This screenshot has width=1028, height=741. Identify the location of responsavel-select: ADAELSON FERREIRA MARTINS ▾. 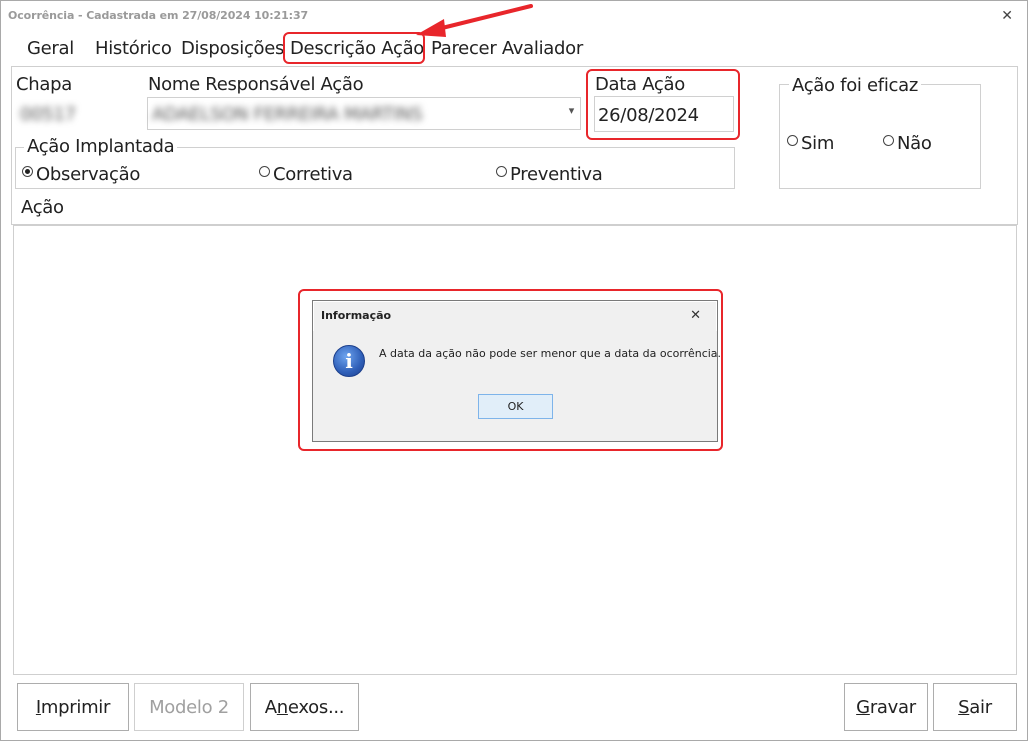
(364, 113).